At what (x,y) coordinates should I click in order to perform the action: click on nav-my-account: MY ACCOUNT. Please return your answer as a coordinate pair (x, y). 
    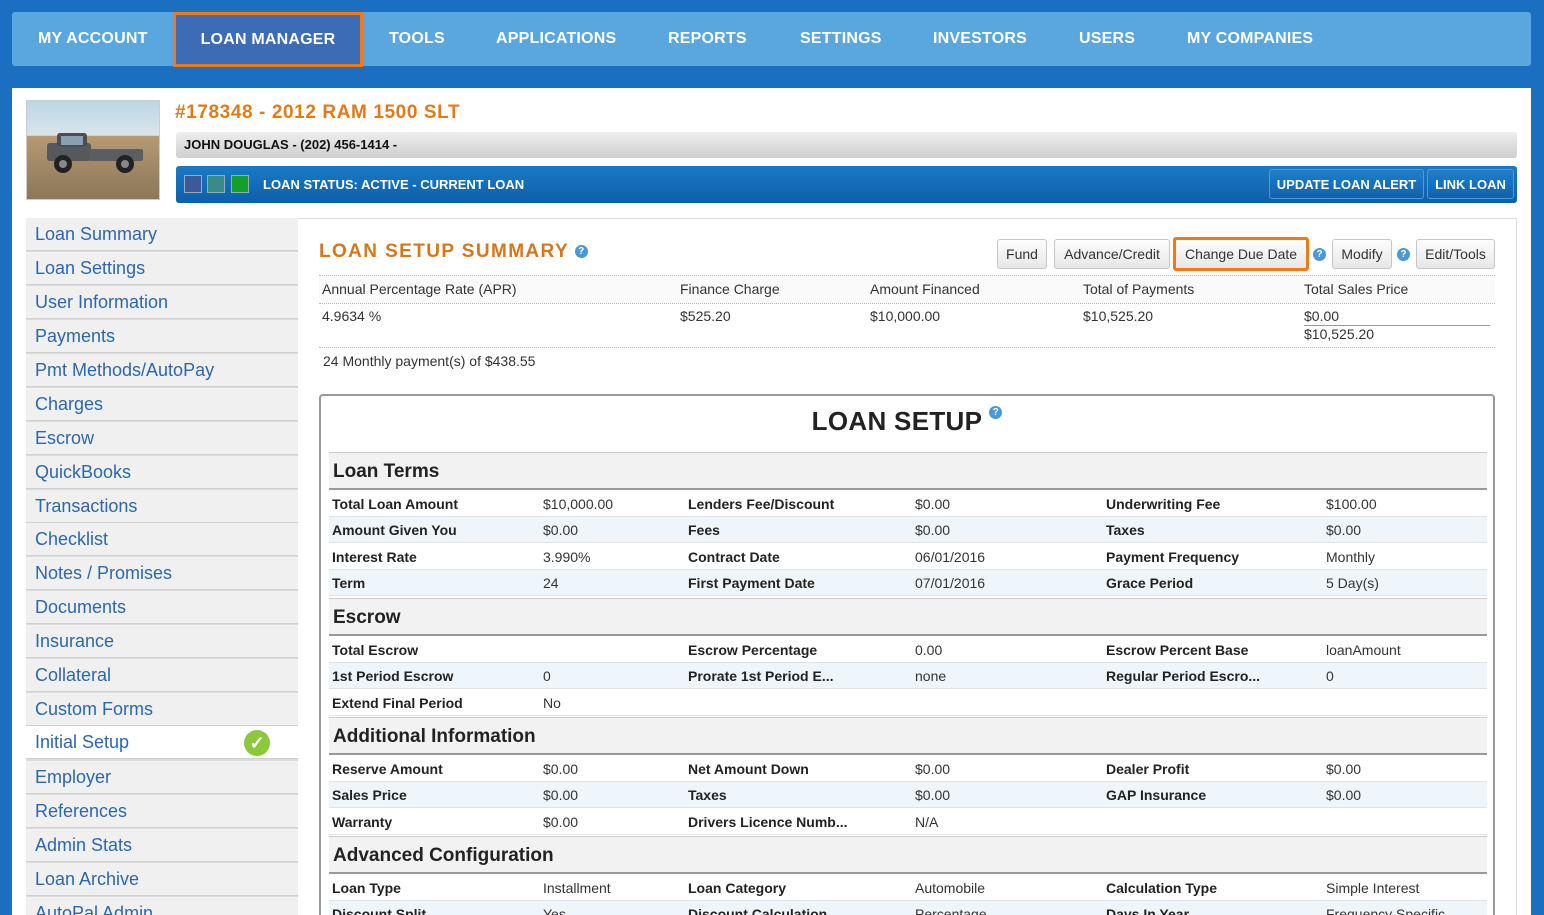
    Looking at the image, I should click on (93, 39).